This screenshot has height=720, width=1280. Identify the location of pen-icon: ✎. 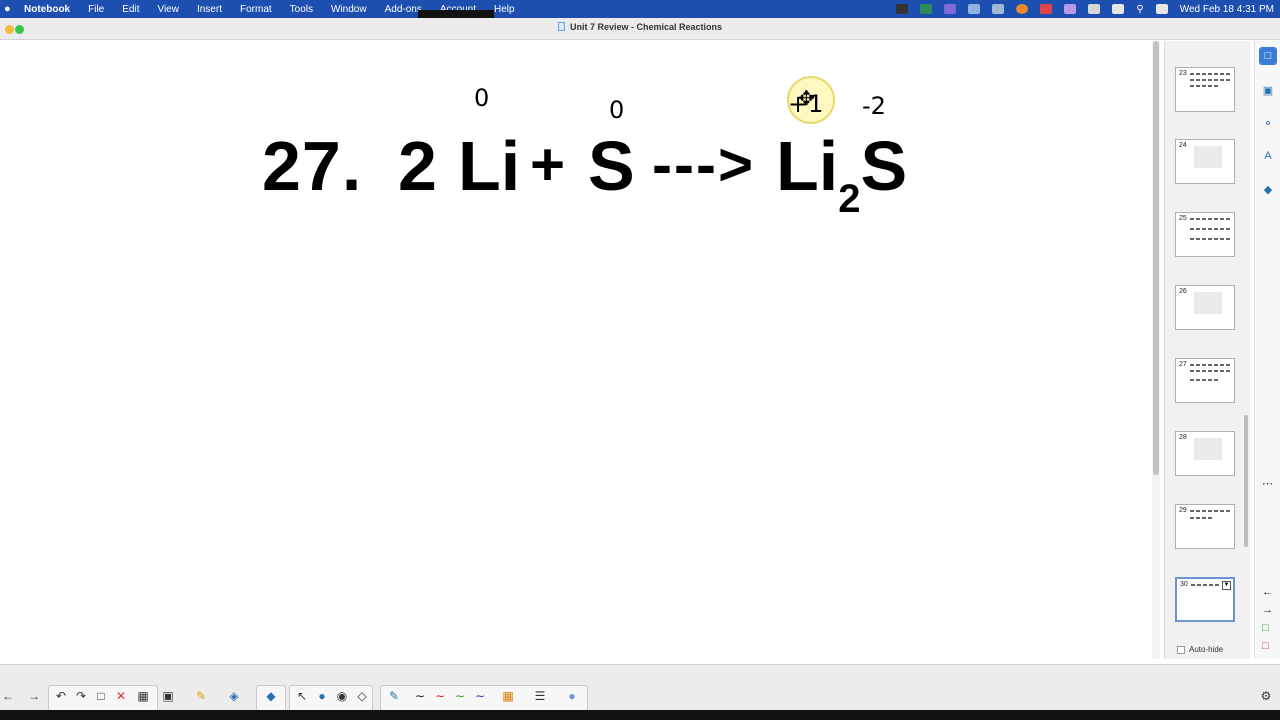
(394, 696).